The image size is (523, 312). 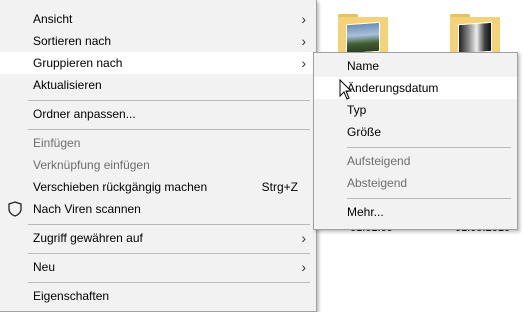 What do you see at coordinates (158, 296) in the screenshot?
I see `menu-item-eigenschaften: Eigenschaften` at bounding box center [158, 296].